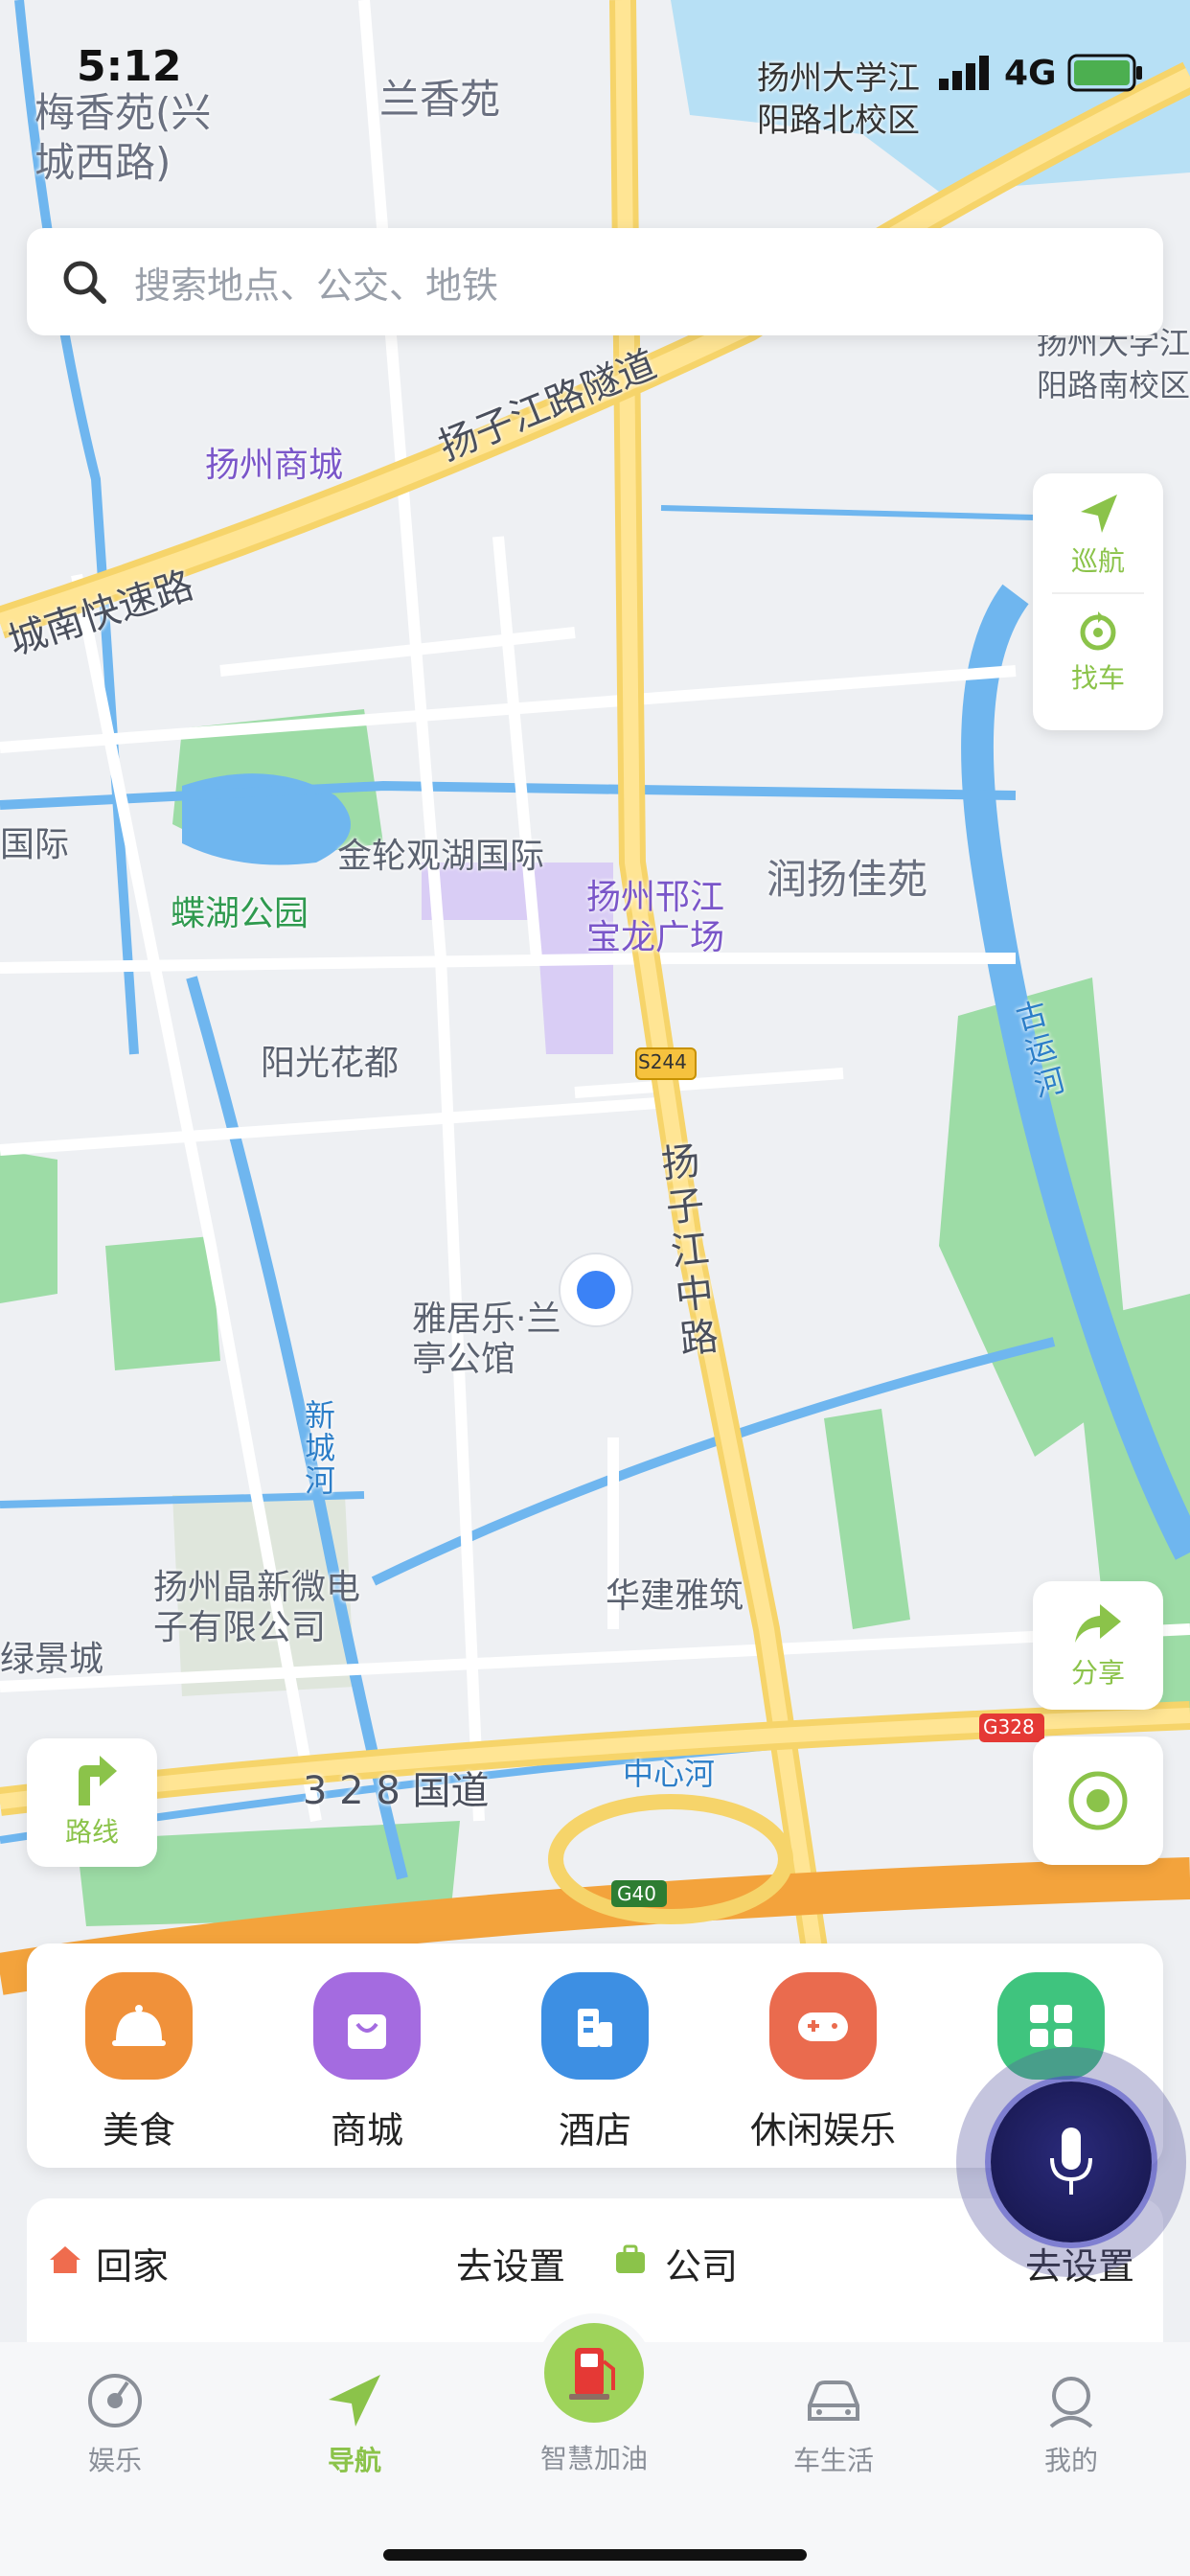 This screenshot has height=2576, width=1190. I want to click on microphone-icon, so click(1071, 2161).